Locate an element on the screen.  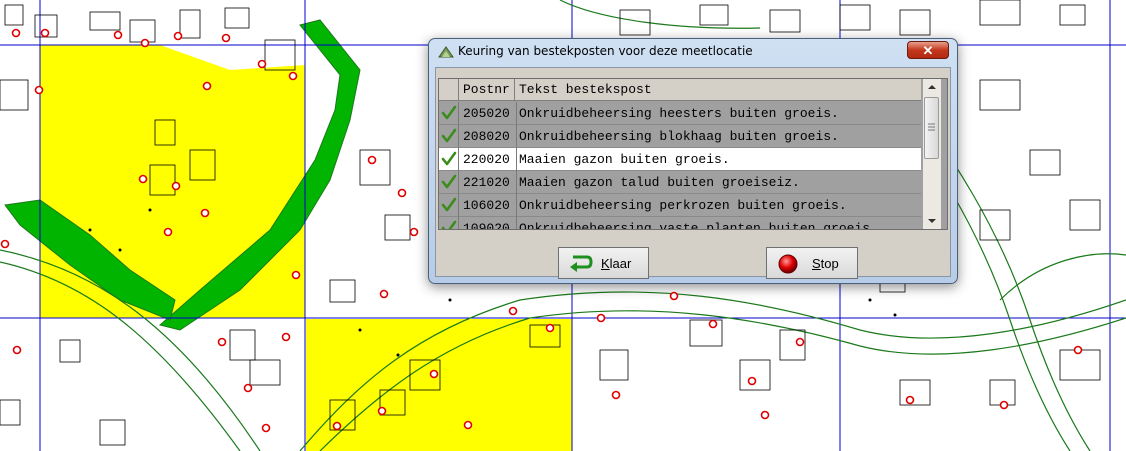
app-icon is located at coordinates (446, 52).